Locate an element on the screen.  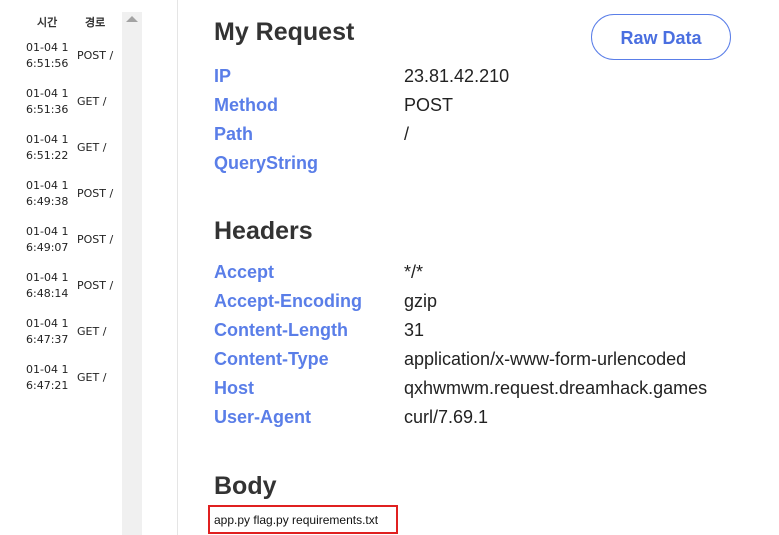
row-key: IP is located at coordinates (223, 76).